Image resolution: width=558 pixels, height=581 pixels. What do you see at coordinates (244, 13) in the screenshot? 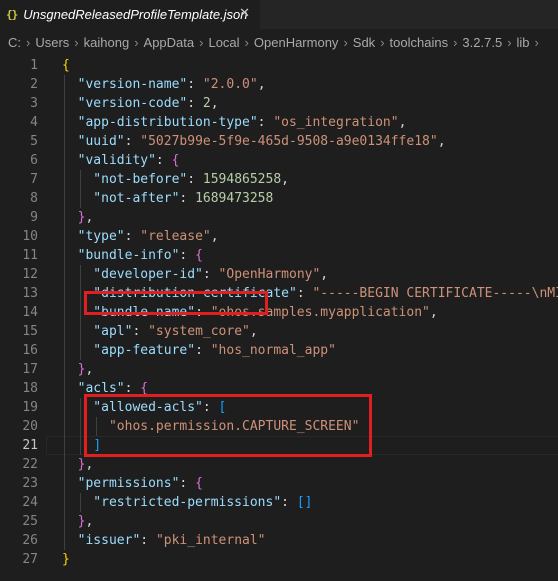
I see `close-icon: ✕` at bounding box center [244, 13].